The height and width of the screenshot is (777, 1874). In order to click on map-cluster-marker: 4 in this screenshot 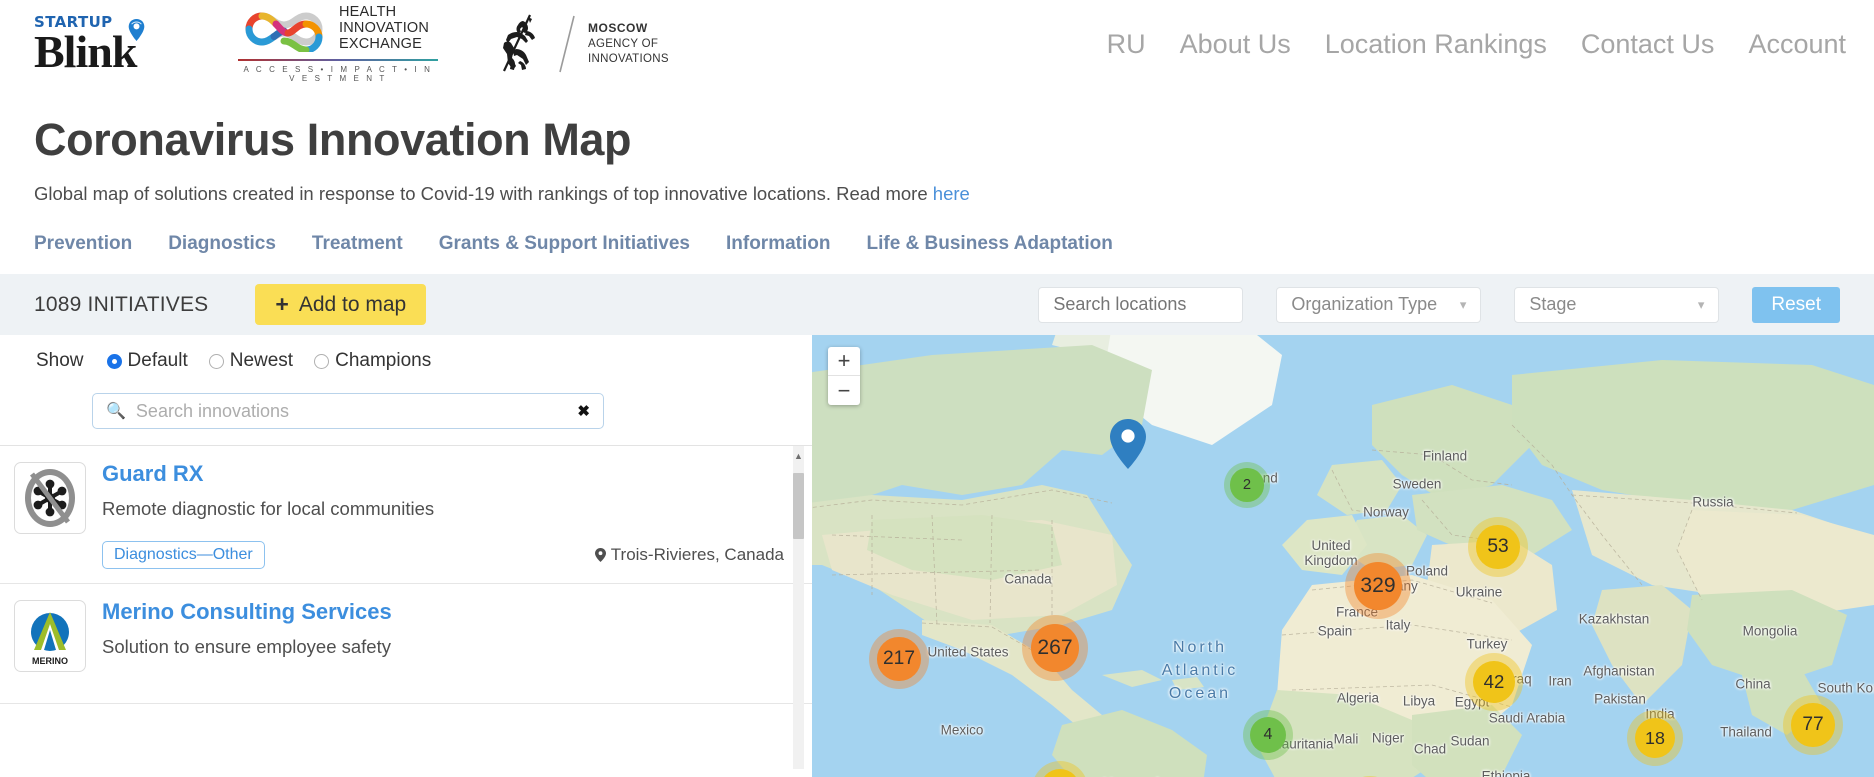, I will do `click(1268, 735)`.